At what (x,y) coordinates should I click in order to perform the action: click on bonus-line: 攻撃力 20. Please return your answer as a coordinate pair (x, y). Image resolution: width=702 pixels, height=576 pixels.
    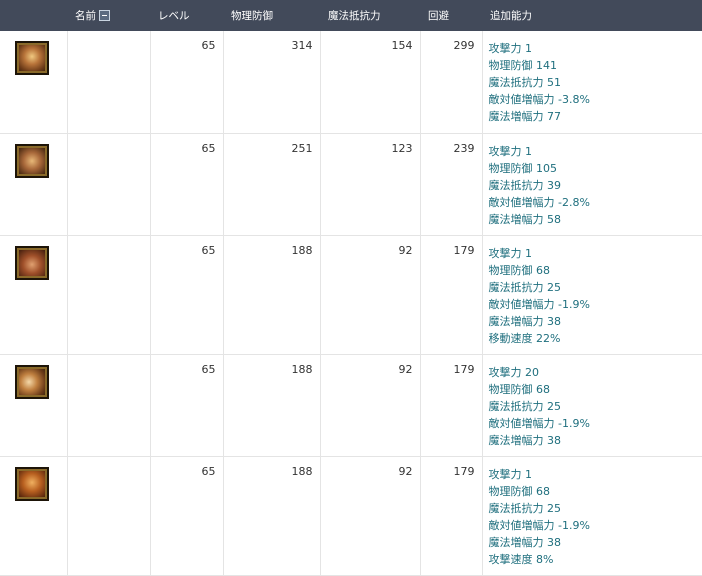
    Looking at the image, I should click on (514, 372).